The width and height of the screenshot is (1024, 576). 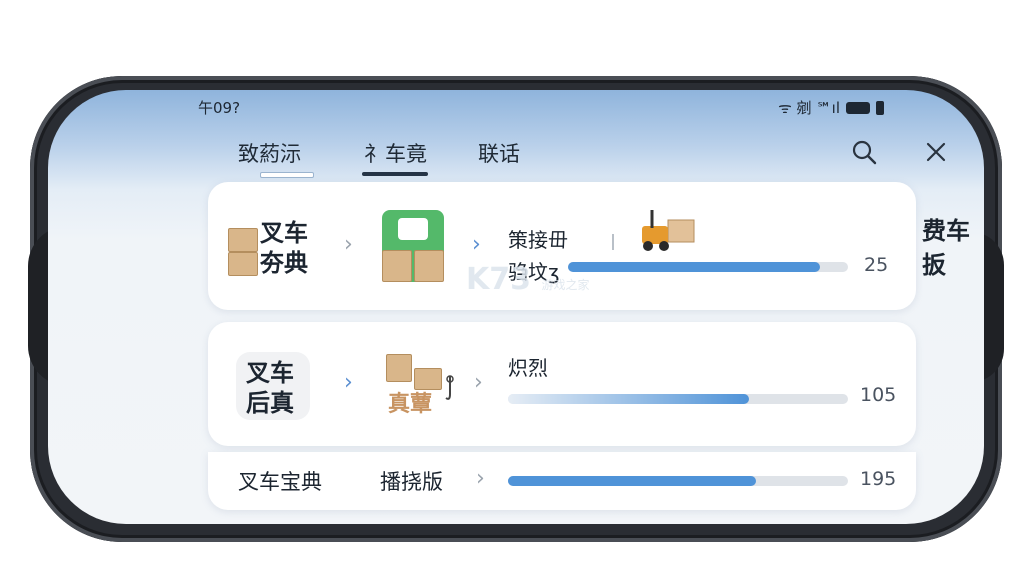 I want to click on card-1-value: 25, so click(x=876, y=265).